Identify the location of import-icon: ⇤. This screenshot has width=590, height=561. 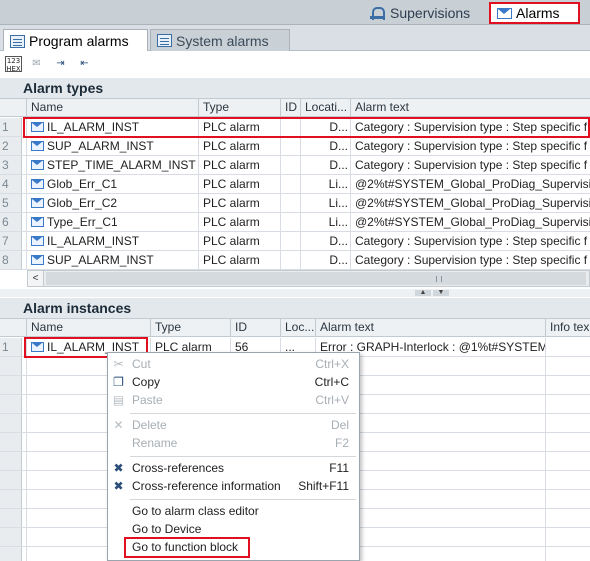
(84, 64).